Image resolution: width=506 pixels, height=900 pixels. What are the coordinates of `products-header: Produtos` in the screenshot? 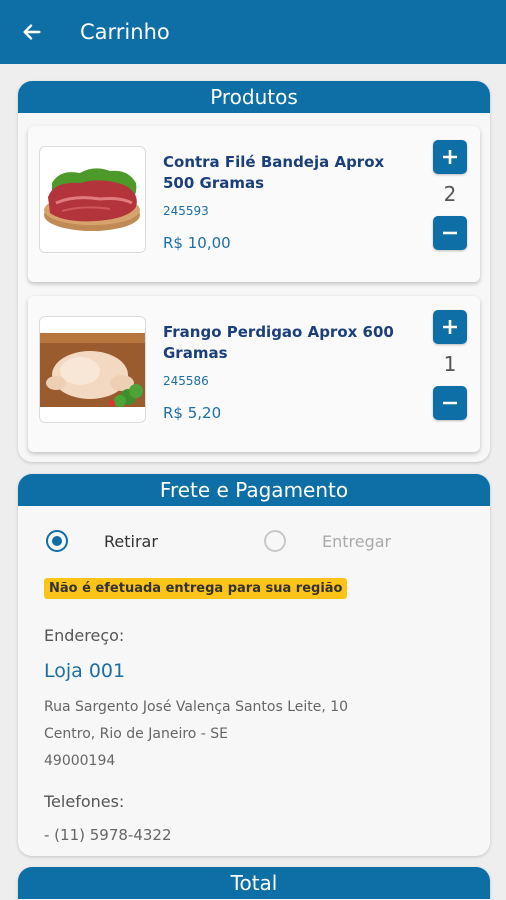 It's located at (254, 97).